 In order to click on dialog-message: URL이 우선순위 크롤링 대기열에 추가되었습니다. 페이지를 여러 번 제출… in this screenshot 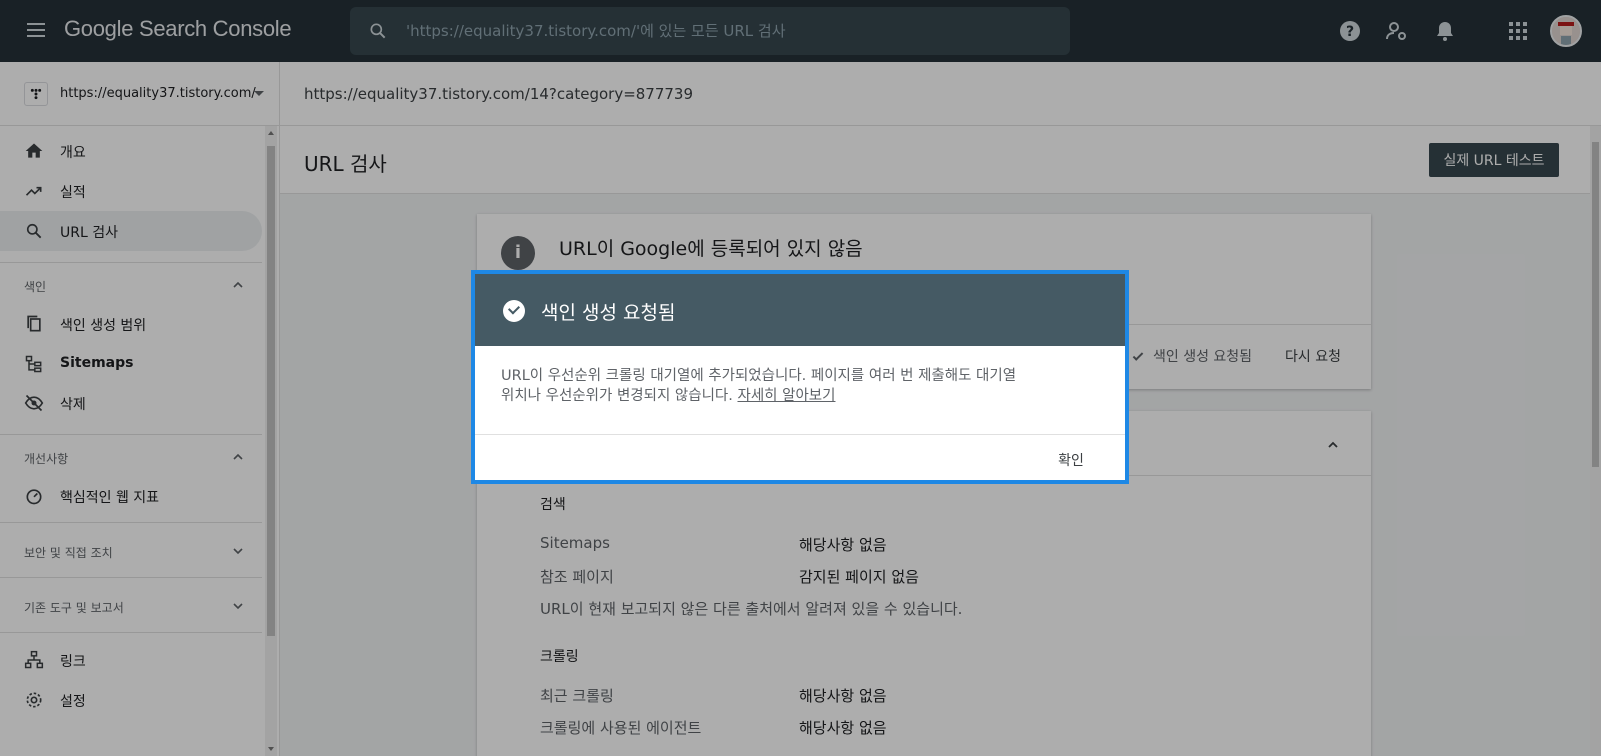, I will do `click(801, 386)`.